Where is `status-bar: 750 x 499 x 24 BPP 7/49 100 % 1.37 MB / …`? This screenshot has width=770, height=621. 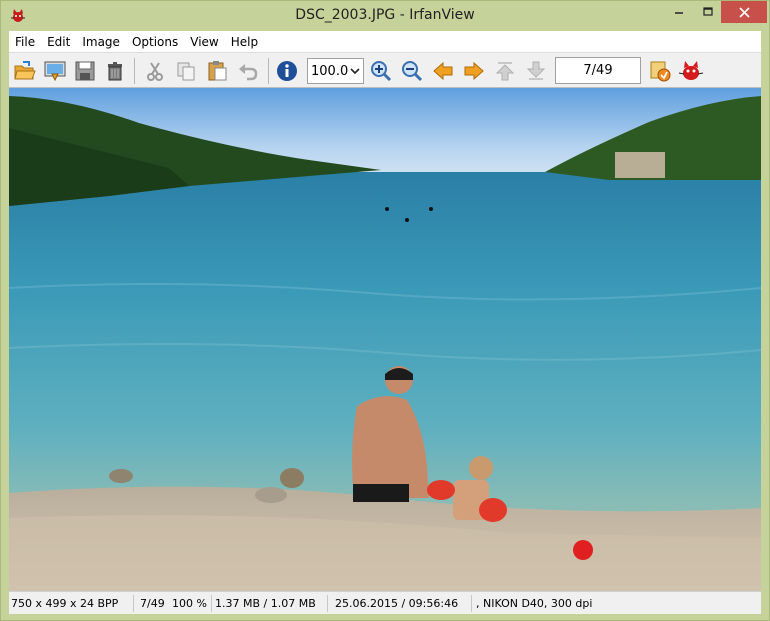 status-bar: 750 x 499 x 24 BPP 7/49 100 % 1.37 MB / … is located at coordinates (385, 602).